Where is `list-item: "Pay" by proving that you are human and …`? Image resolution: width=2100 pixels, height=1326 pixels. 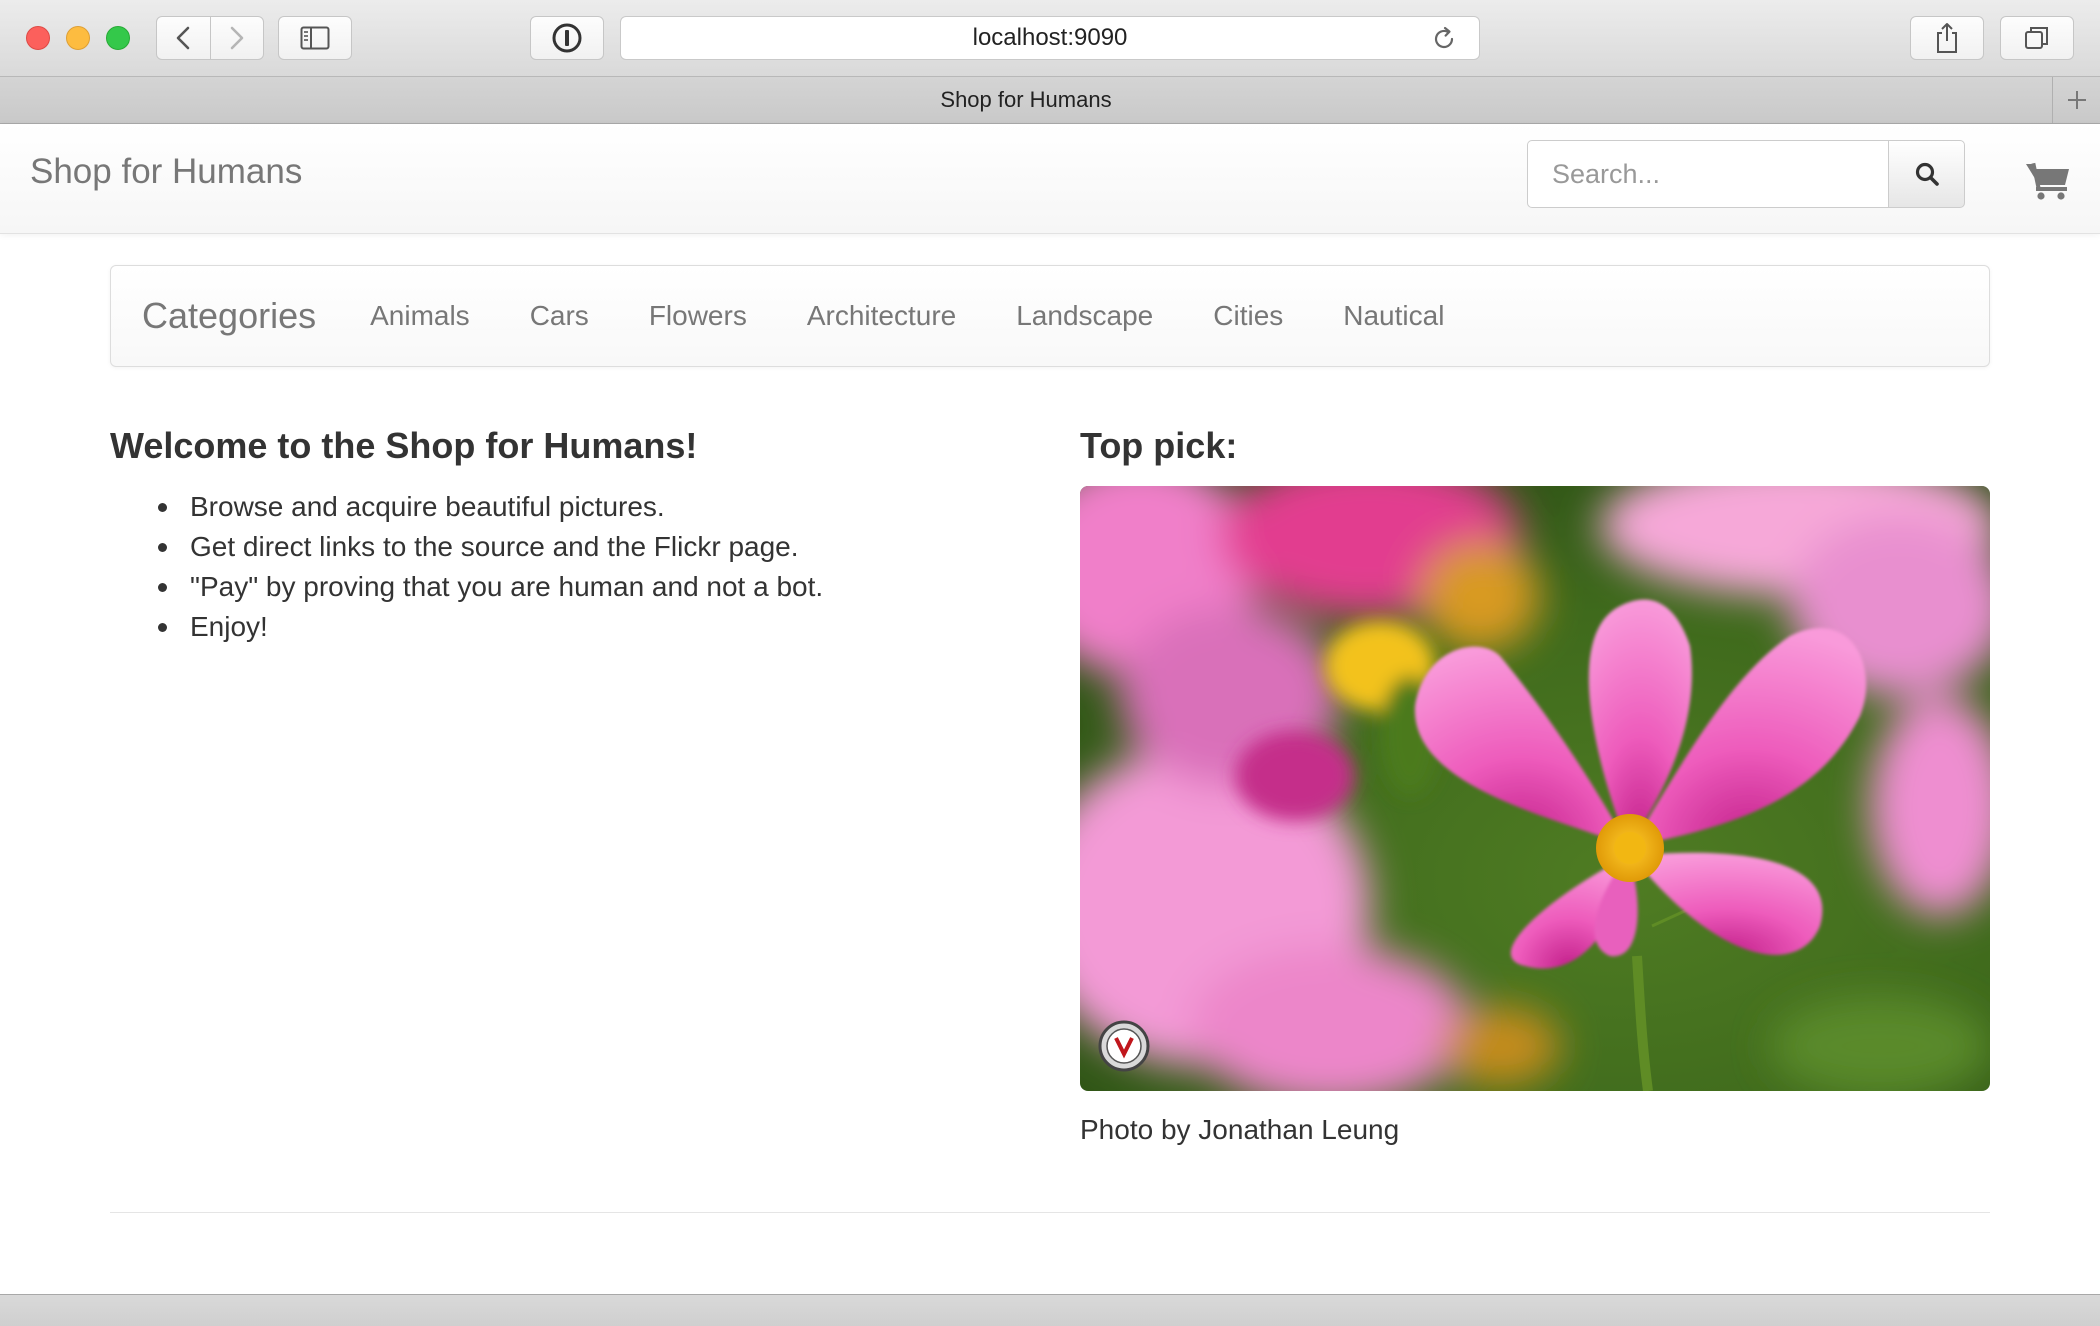
list-item: "Pay" by proving that you are human and … is located at coordinates (490, 587).